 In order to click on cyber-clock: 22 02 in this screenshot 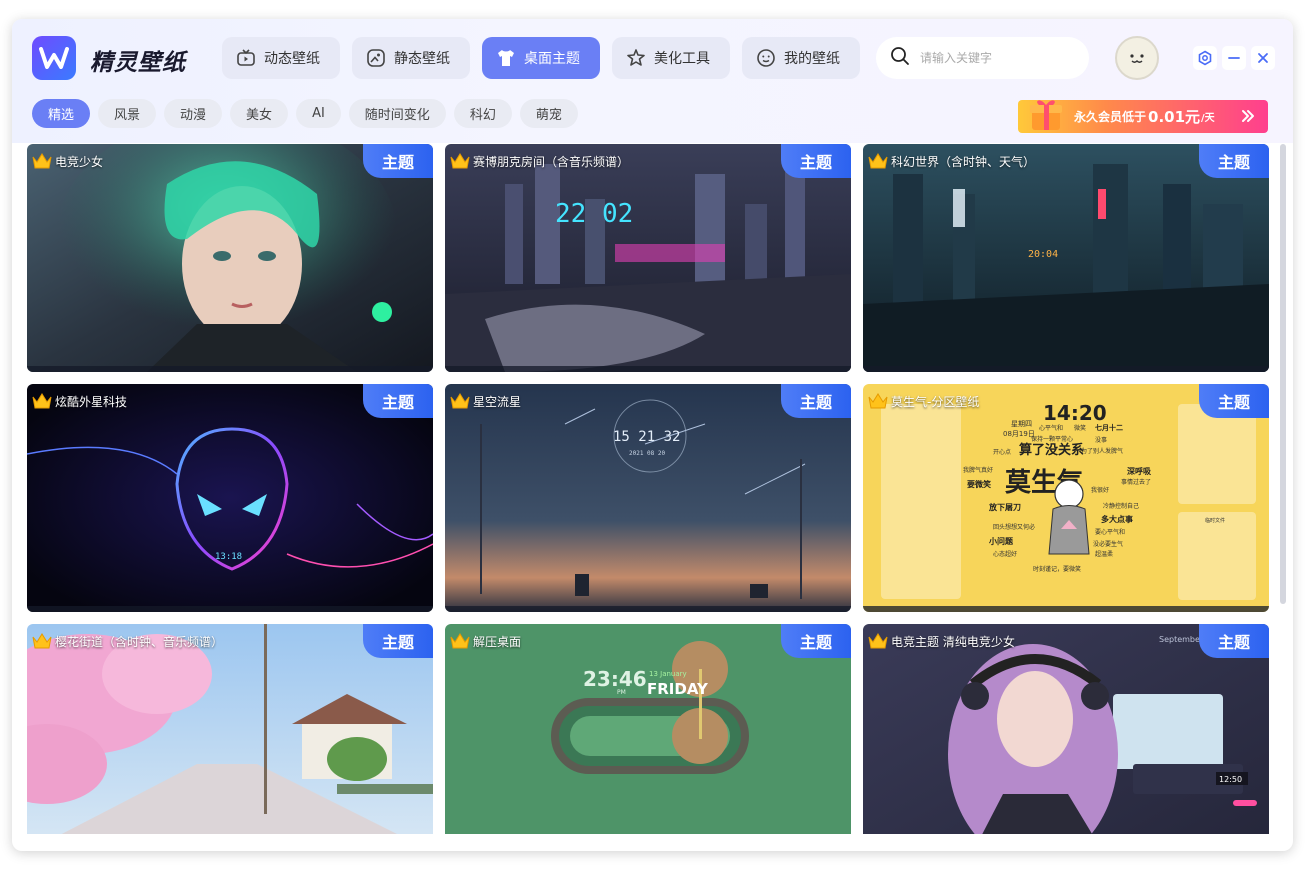, I will do `click(594, 214)`.